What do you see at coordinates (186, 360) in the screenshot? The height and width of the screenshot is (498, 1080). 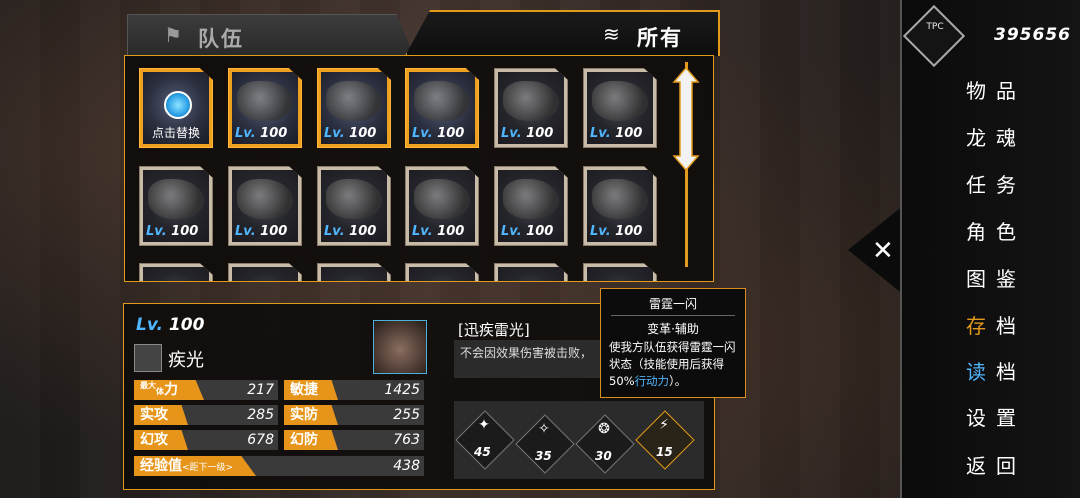 I see `dragon-name: 疾光` at bounding box center [186, 360].